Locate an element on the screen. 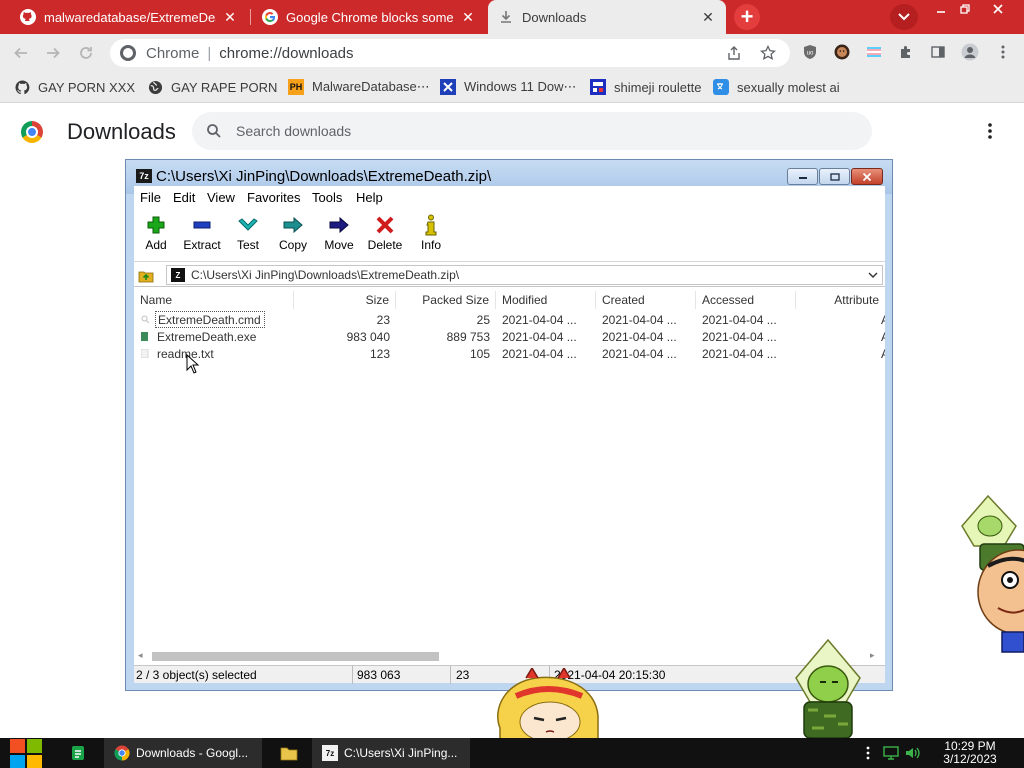  start-button is located at coordinates (27, 753).